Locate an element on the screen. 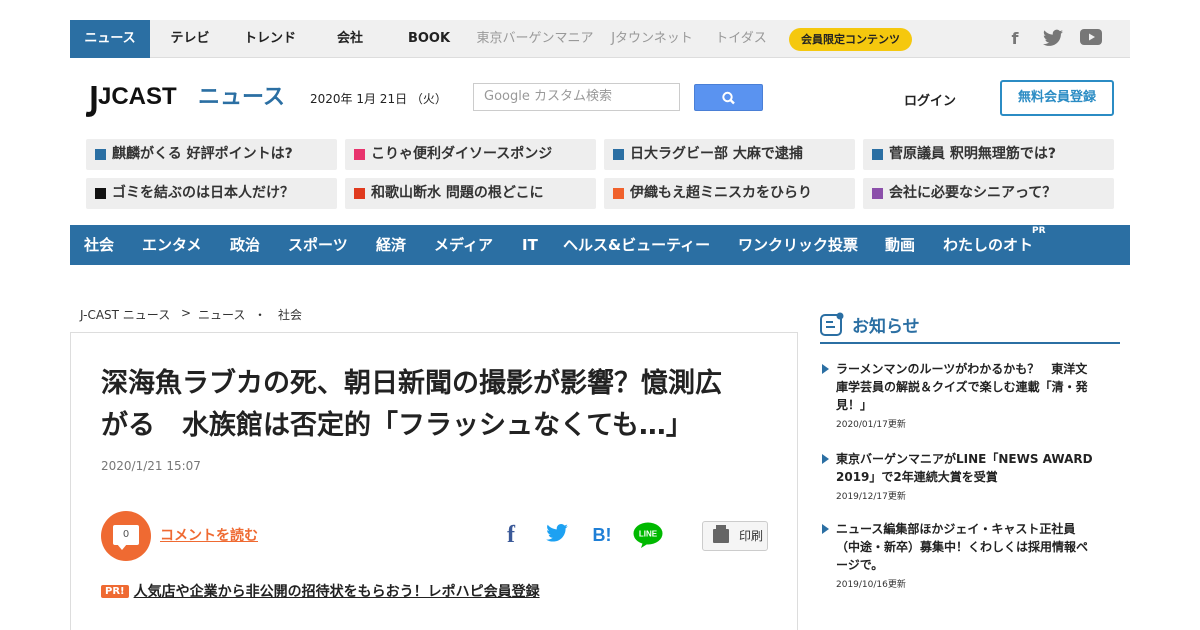  category-watashi-no-oto: わたしのオト is located at coordinates (988, 245).